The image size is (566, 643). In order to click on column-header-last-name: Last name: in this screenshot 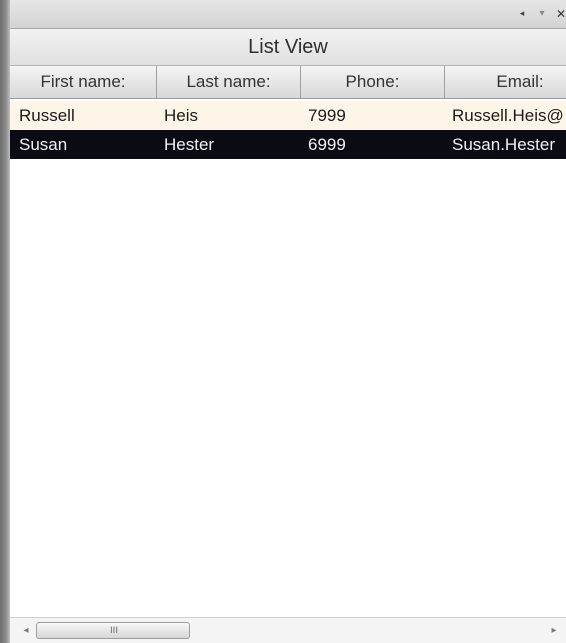, I will do `click(229, 82)`.